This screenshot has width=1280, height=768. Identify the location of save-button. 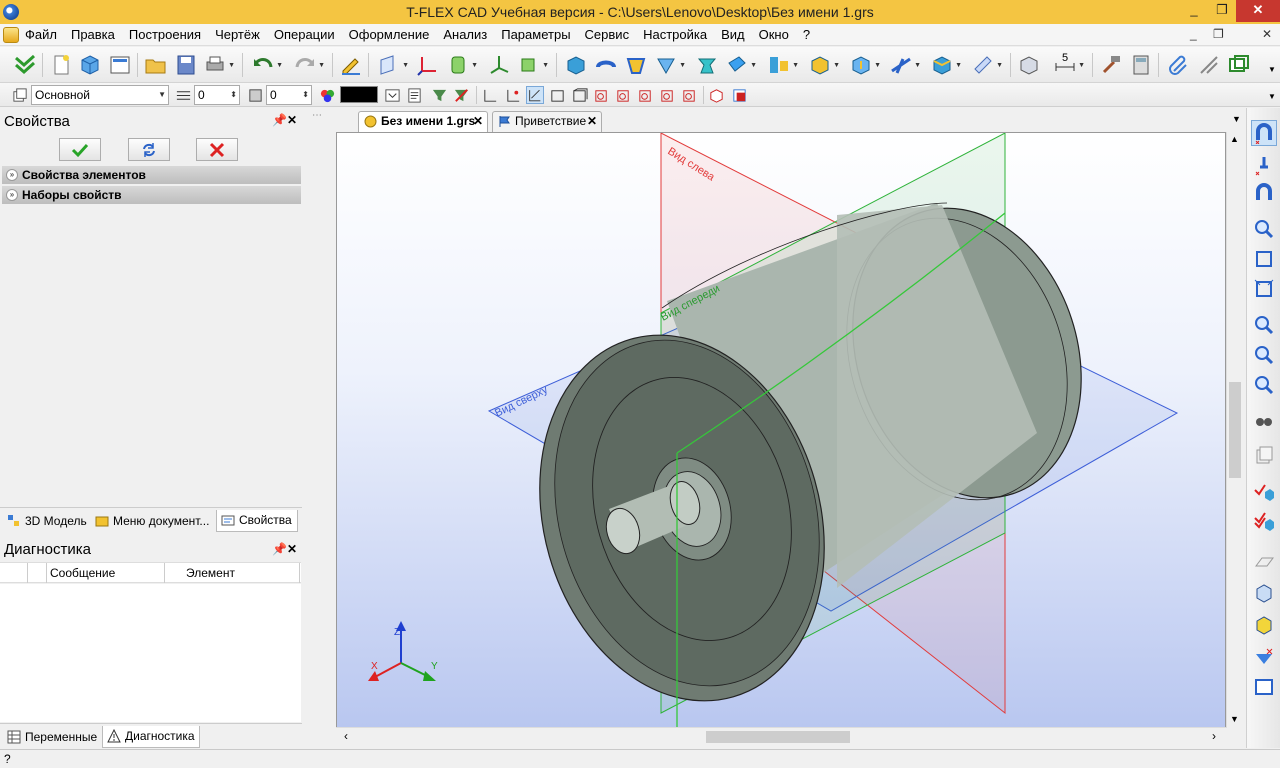
(186, 65).